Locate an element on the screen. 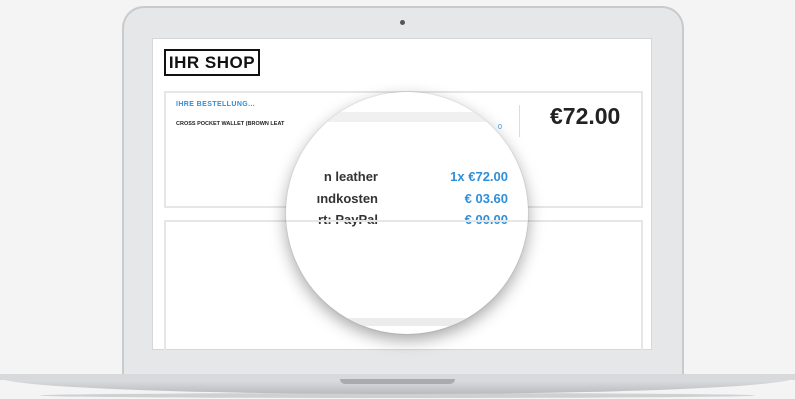 The width and height of the screenshot is (795, 399). magnified-row-shipping: ındkosten € 03.60 is located at coordinates (407, 200).